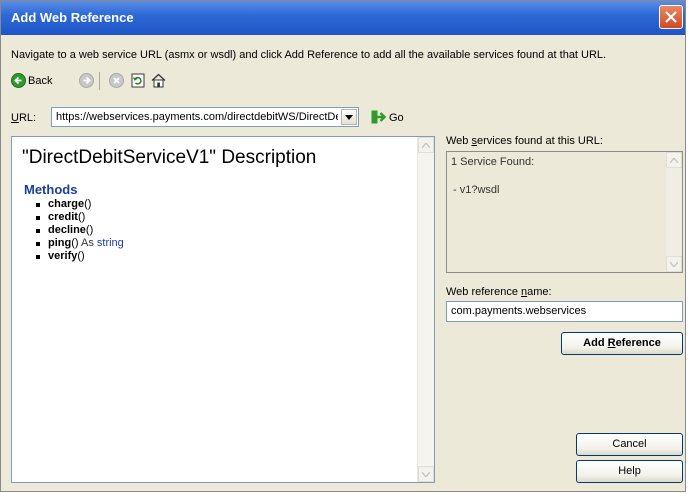 This screenshot has height=494, width=688. Describe the element at coordinates (343, 18) in the screenshot. I see `title-bar: Add Web Reference` at that location.